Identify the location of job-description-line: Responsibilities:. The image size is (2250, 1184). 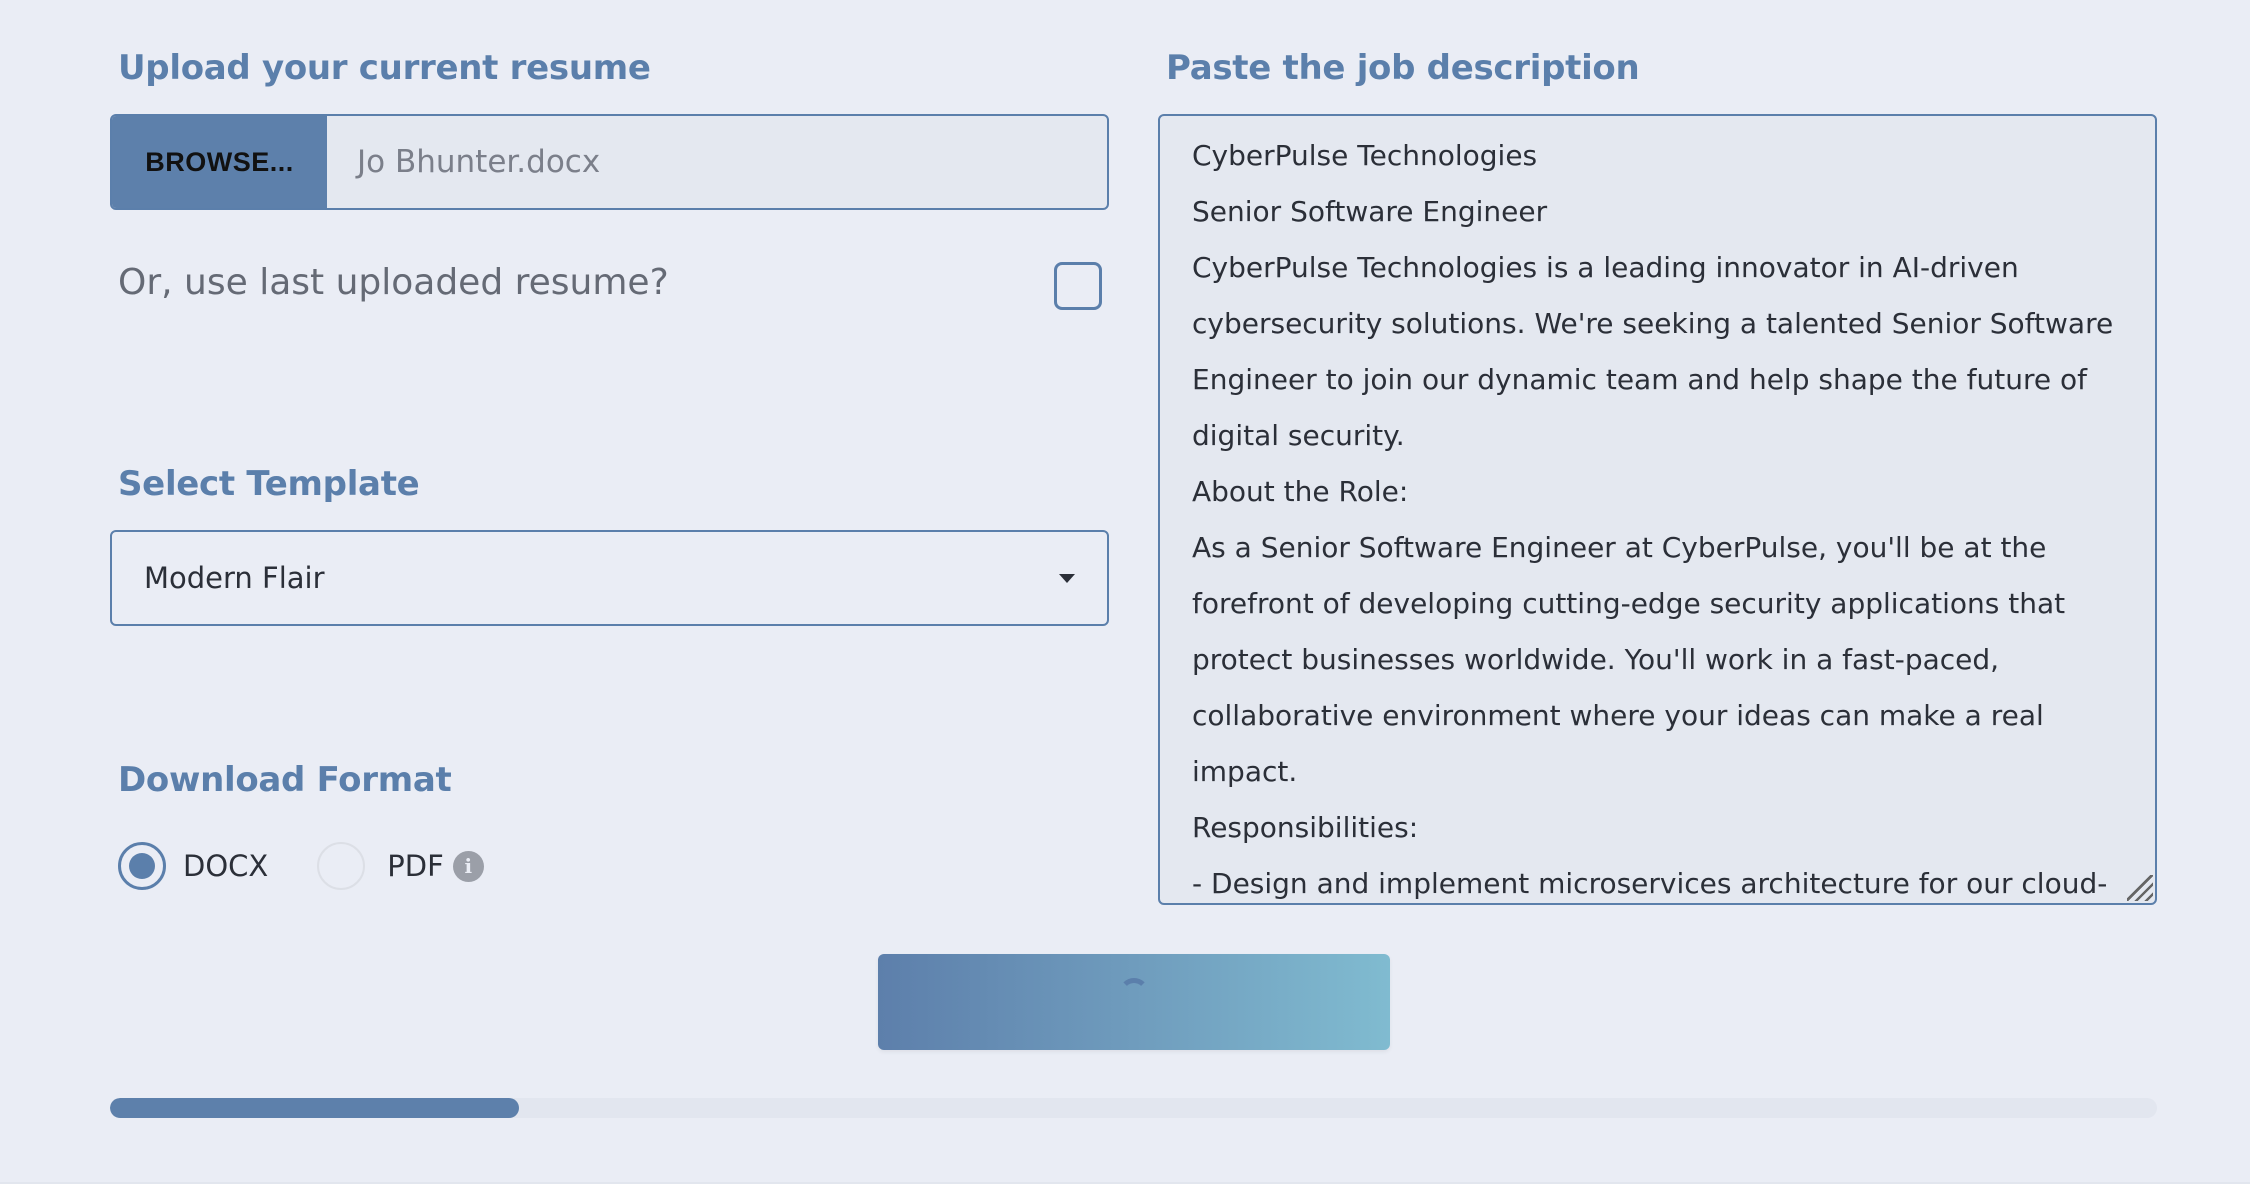
(1305, 827).